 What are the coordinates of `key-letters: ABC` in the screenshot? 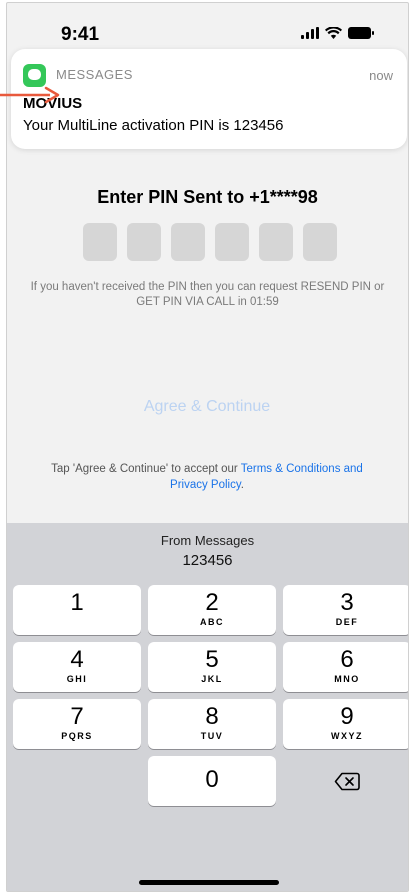 It's located at (212, 622).